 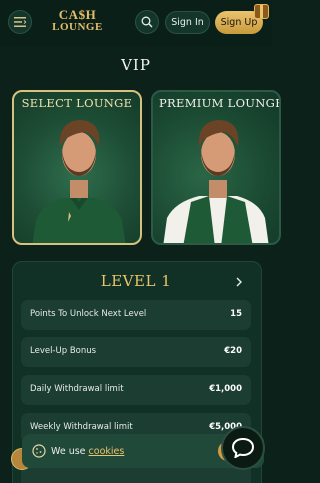 What do you see at coordinates (63, 351) in the screenshot?
I see `row-label: Level-Up Bonus` at bounding box center [63, 351].